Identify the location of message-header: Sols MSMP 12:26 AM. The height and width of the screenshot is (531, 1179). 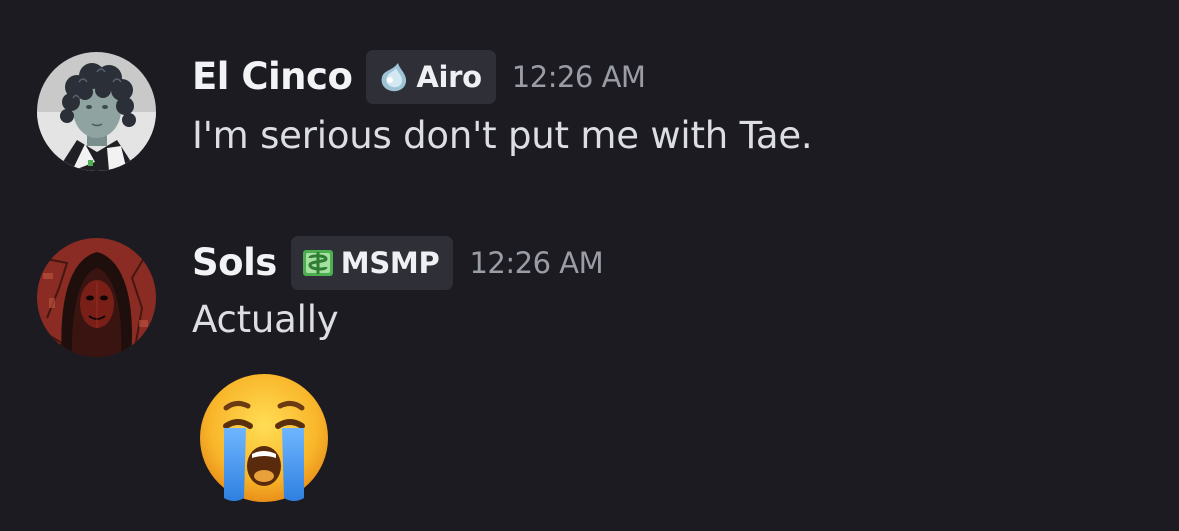
(398, 263).